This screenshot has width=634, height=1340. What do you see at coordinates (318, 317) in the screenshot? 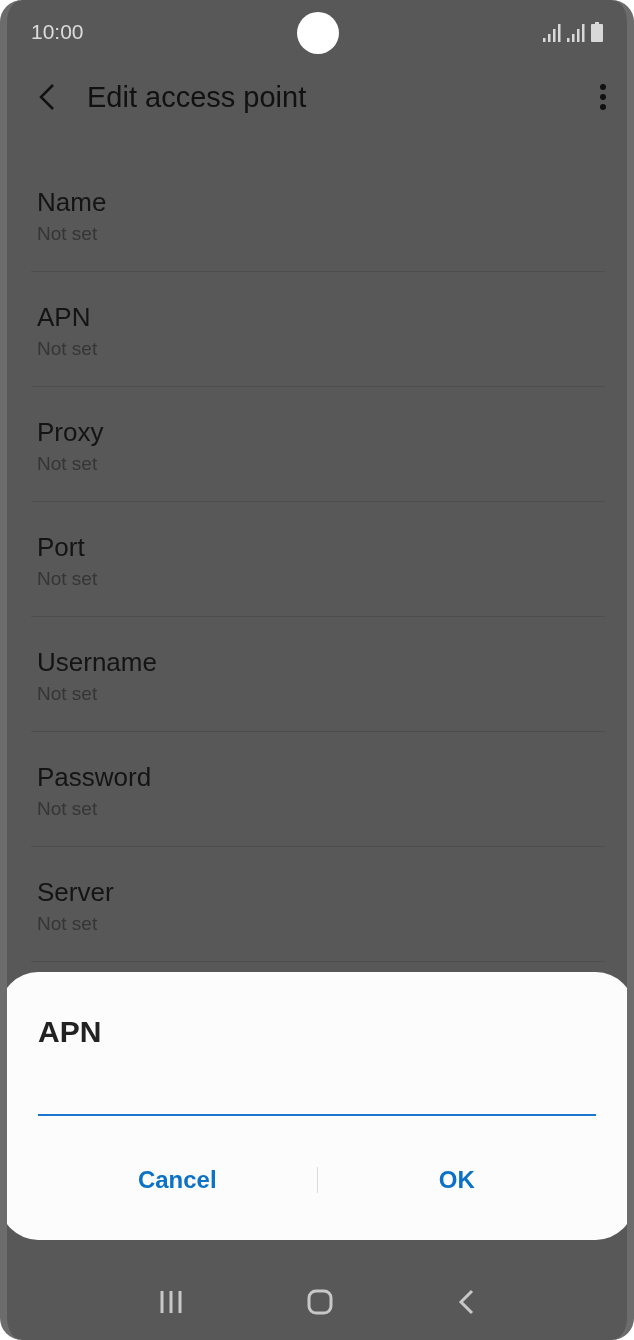
I see `setting-title: APN` at bounding box center [318, 317].